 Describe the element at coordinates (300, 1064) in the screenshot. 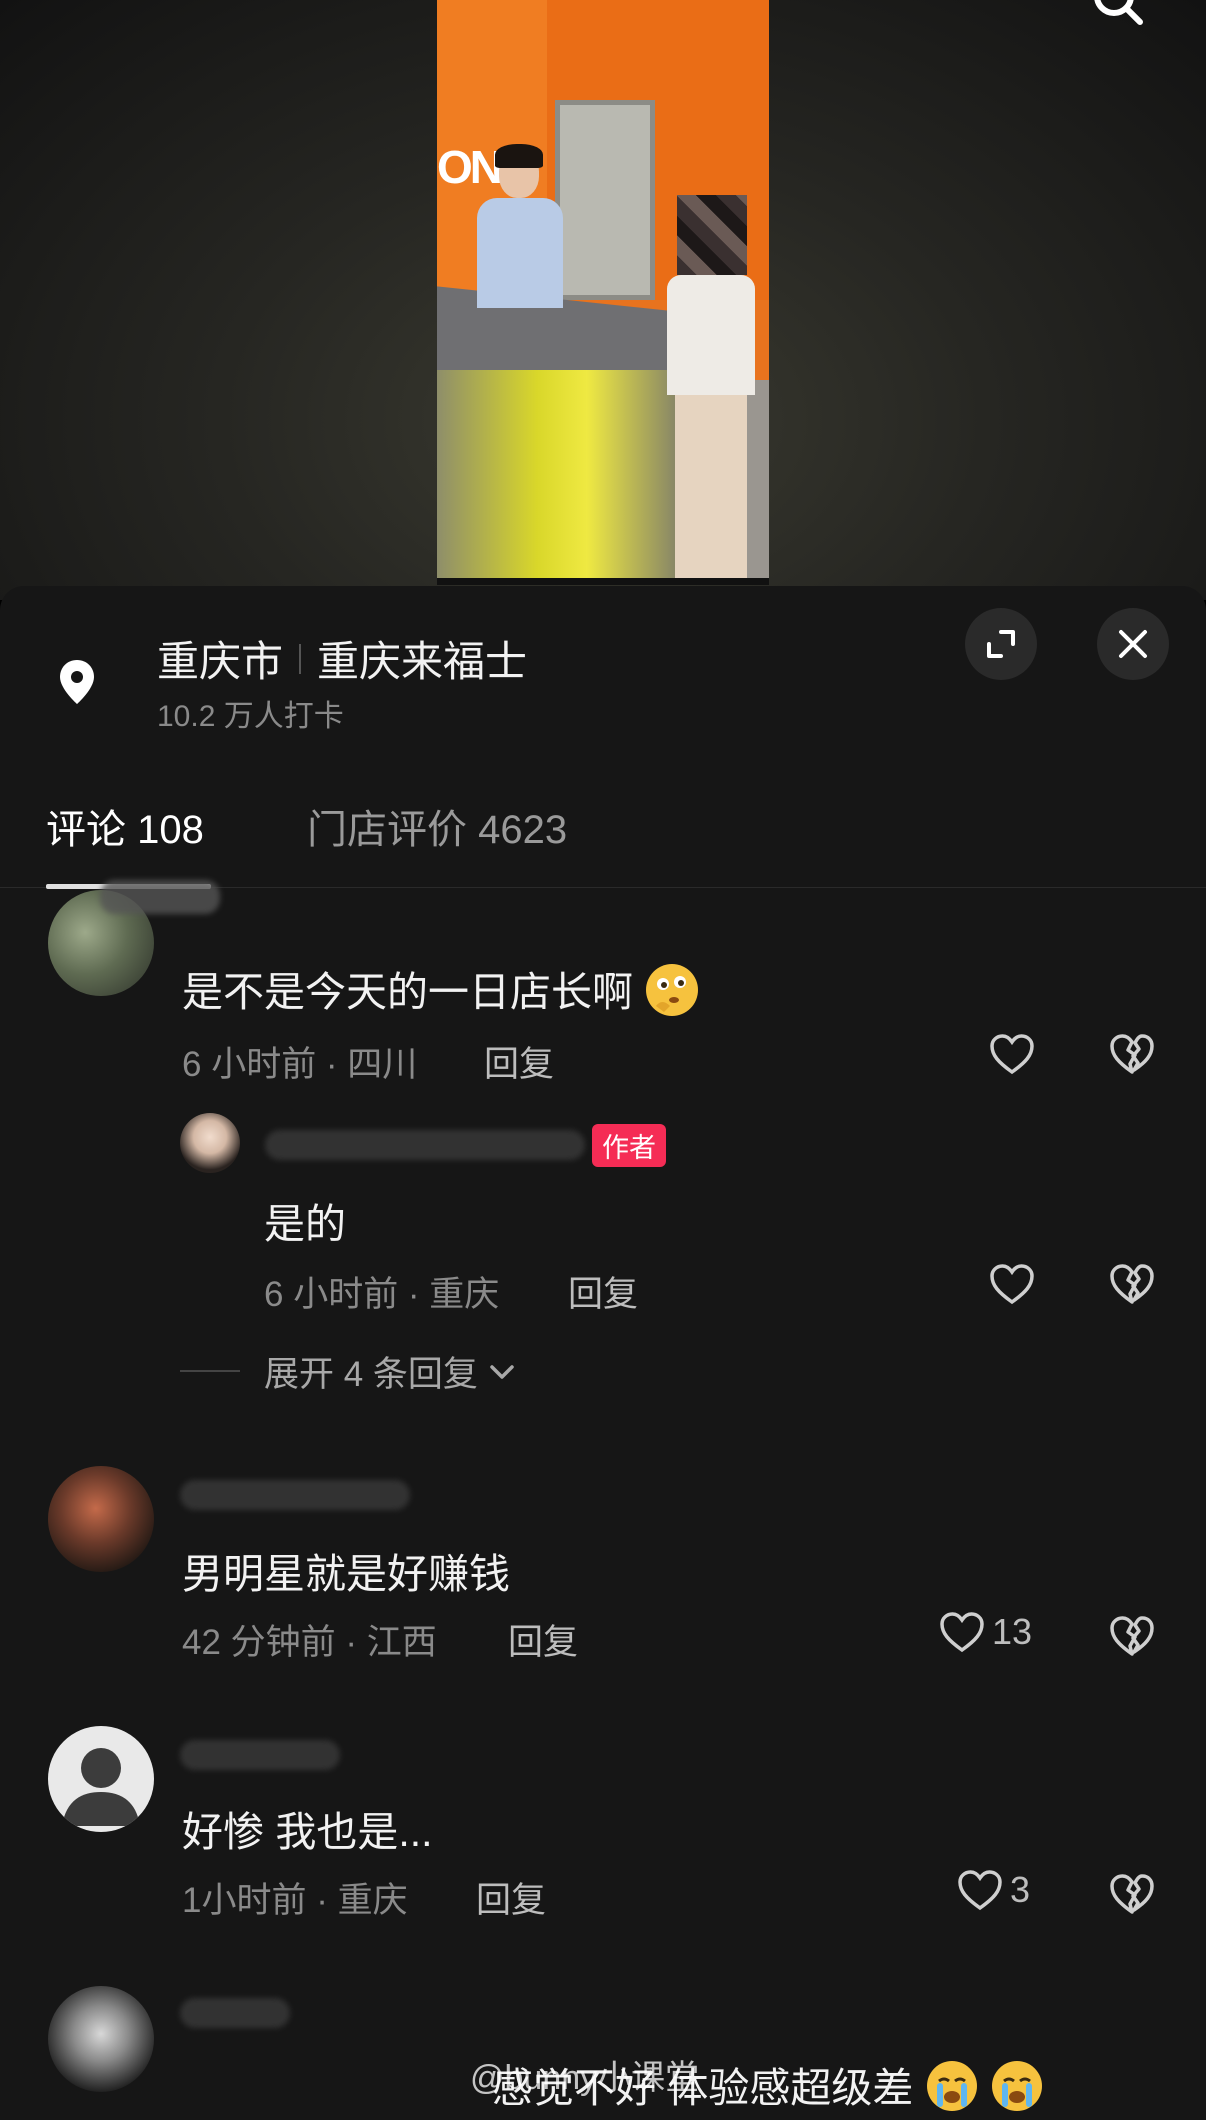

I see `comment-meta: 6 小时前 · 四川` at that location.